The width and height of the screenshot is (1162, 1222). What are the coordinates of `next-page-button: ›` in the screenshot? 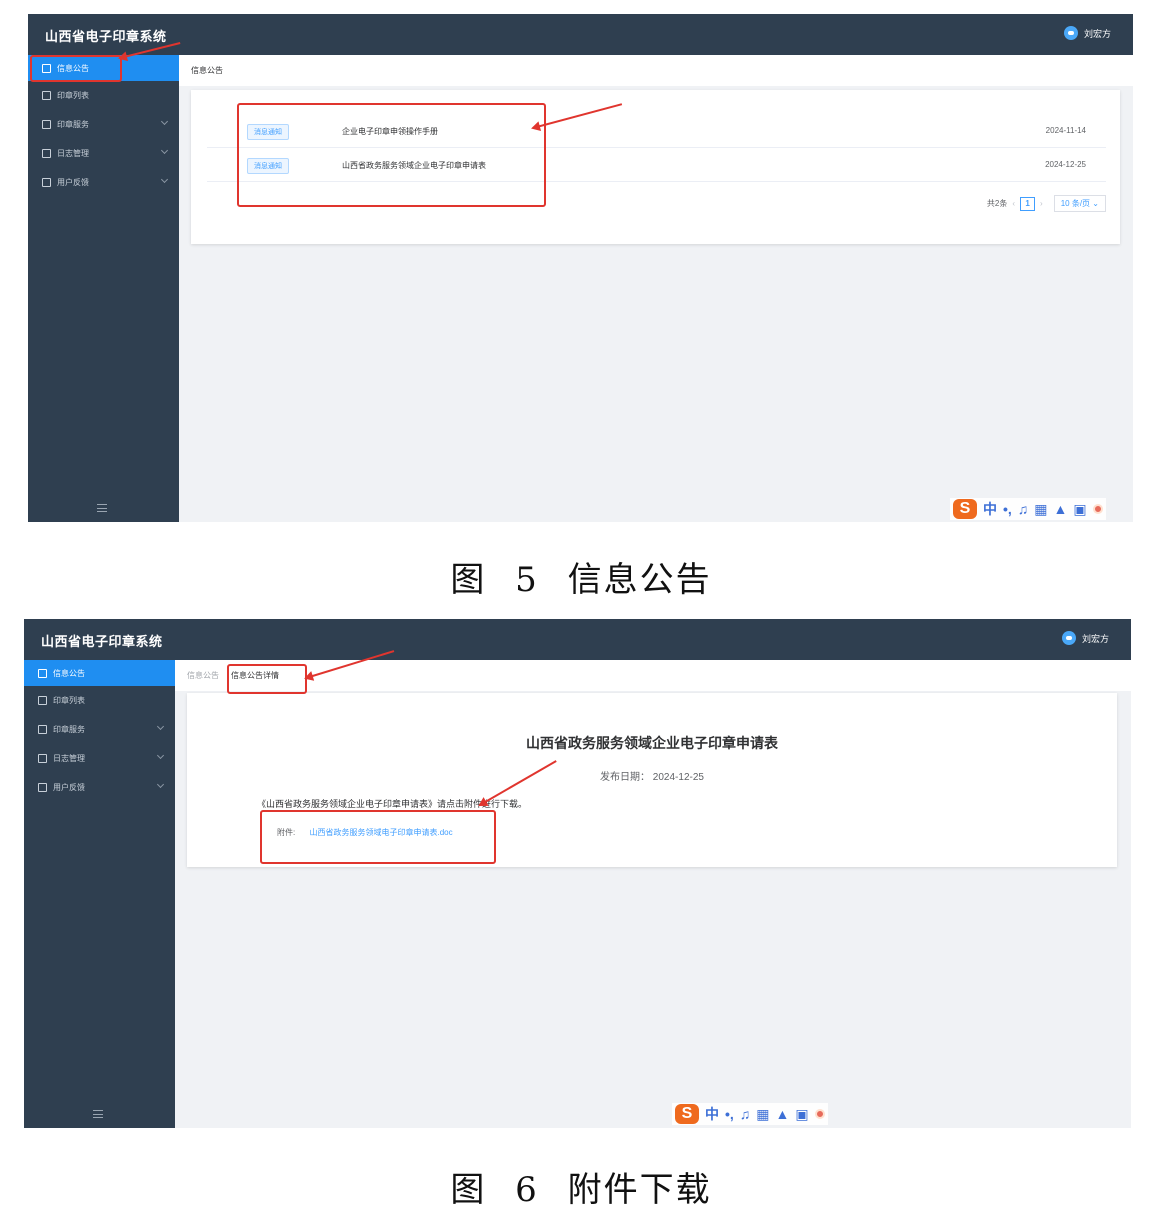 It's located at (1041, 203).